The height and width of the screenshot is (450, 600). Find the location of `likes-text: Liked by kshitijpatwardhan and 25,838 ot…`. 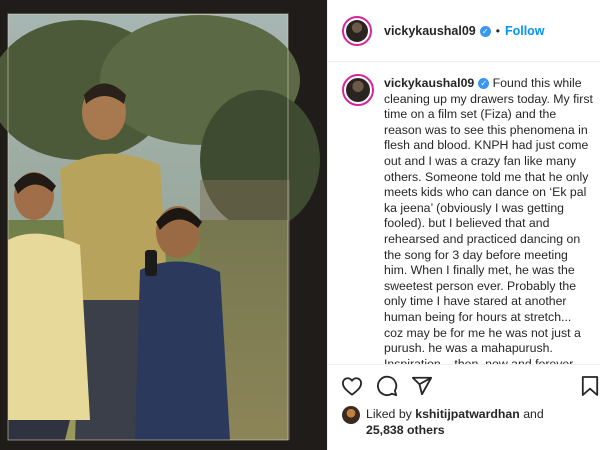

likes-text: Liked by kshitijpatwardhan and 25,838 ot… is located at coordinates (455, 422).